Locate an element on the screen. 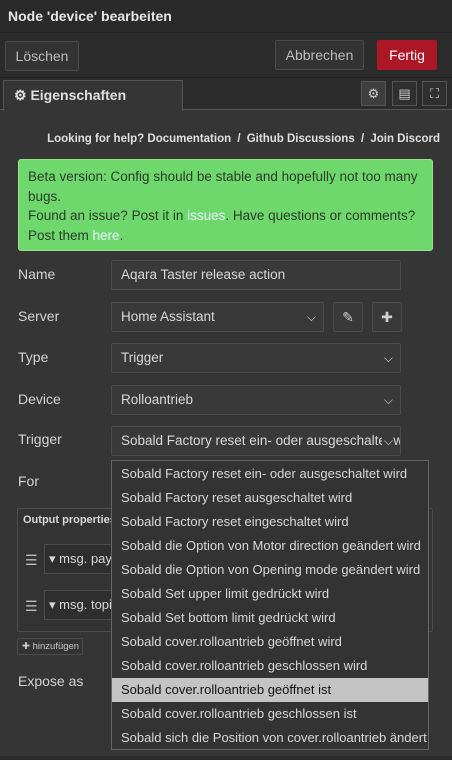 This screenshot has height=760, width=452. dropdown-option: Sobald cover.rolloantrieb geöffnet ist is located at coordinates (270, 690).